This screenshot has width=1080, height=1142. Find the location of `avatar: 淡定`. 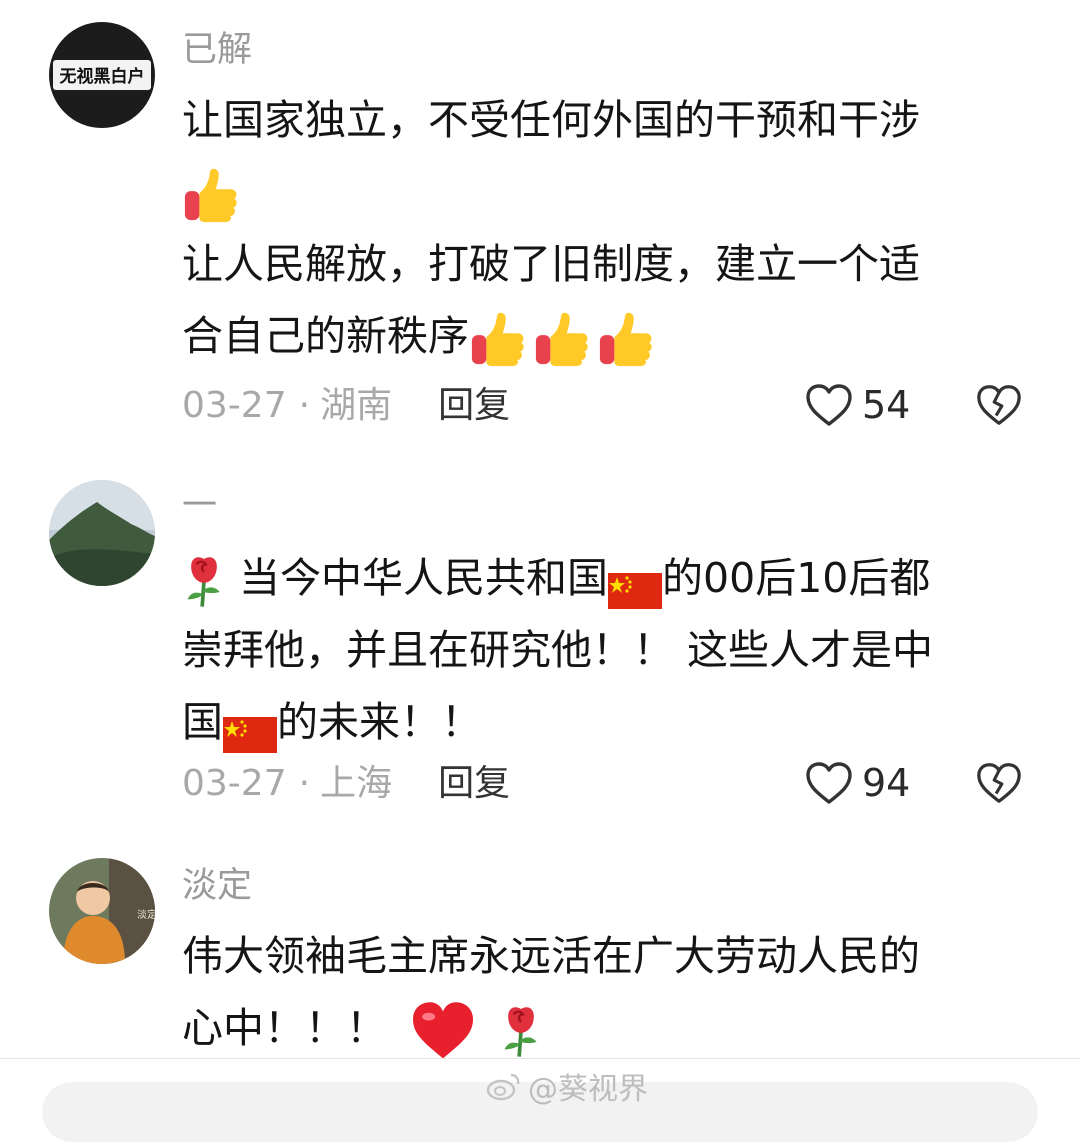

avatar: 淡定 is located at coordinates (102, 911).